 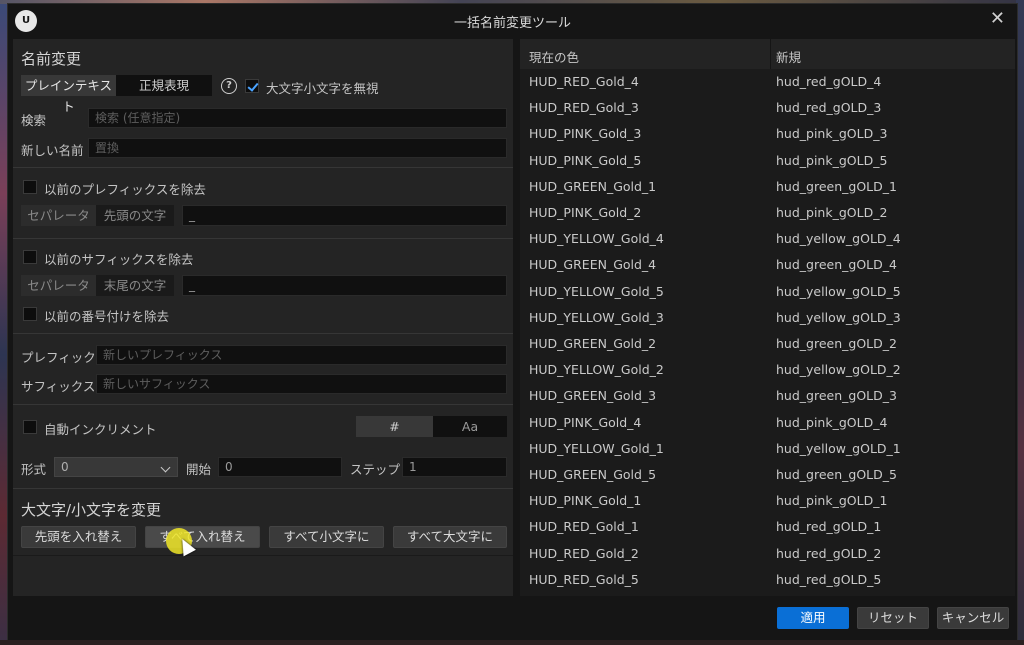 I want to click on table-header: 現在の色 新規, so click(x=767, y=54).